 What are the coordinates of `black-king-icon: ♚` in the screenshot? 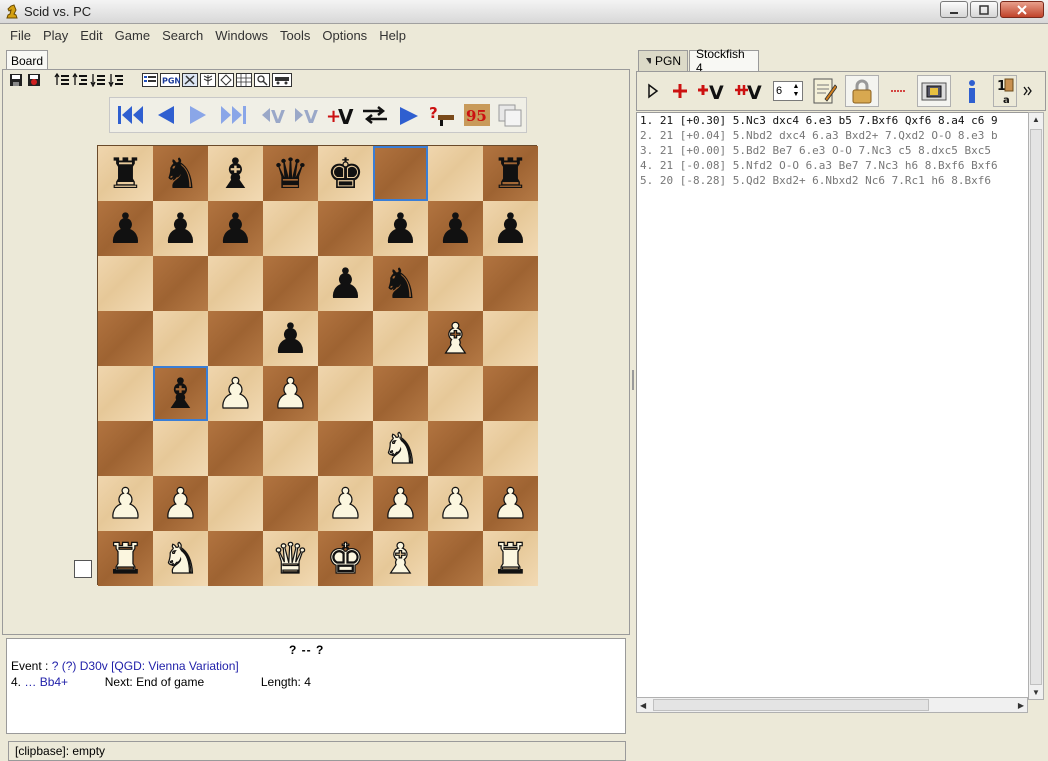 It's located at (346, 173).